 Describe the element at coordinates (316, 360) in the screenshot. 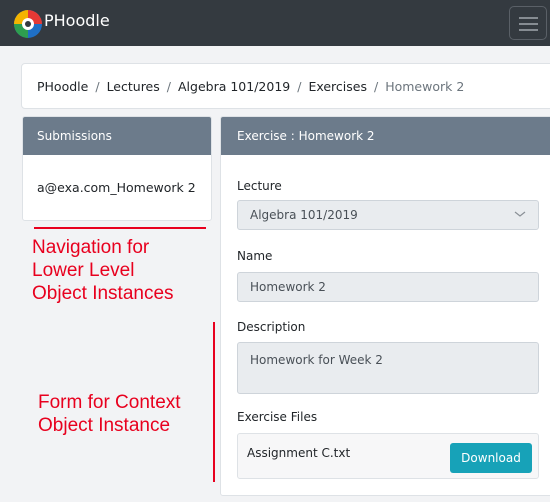

I see `description-field-value: Homework for Week 2` at that location.